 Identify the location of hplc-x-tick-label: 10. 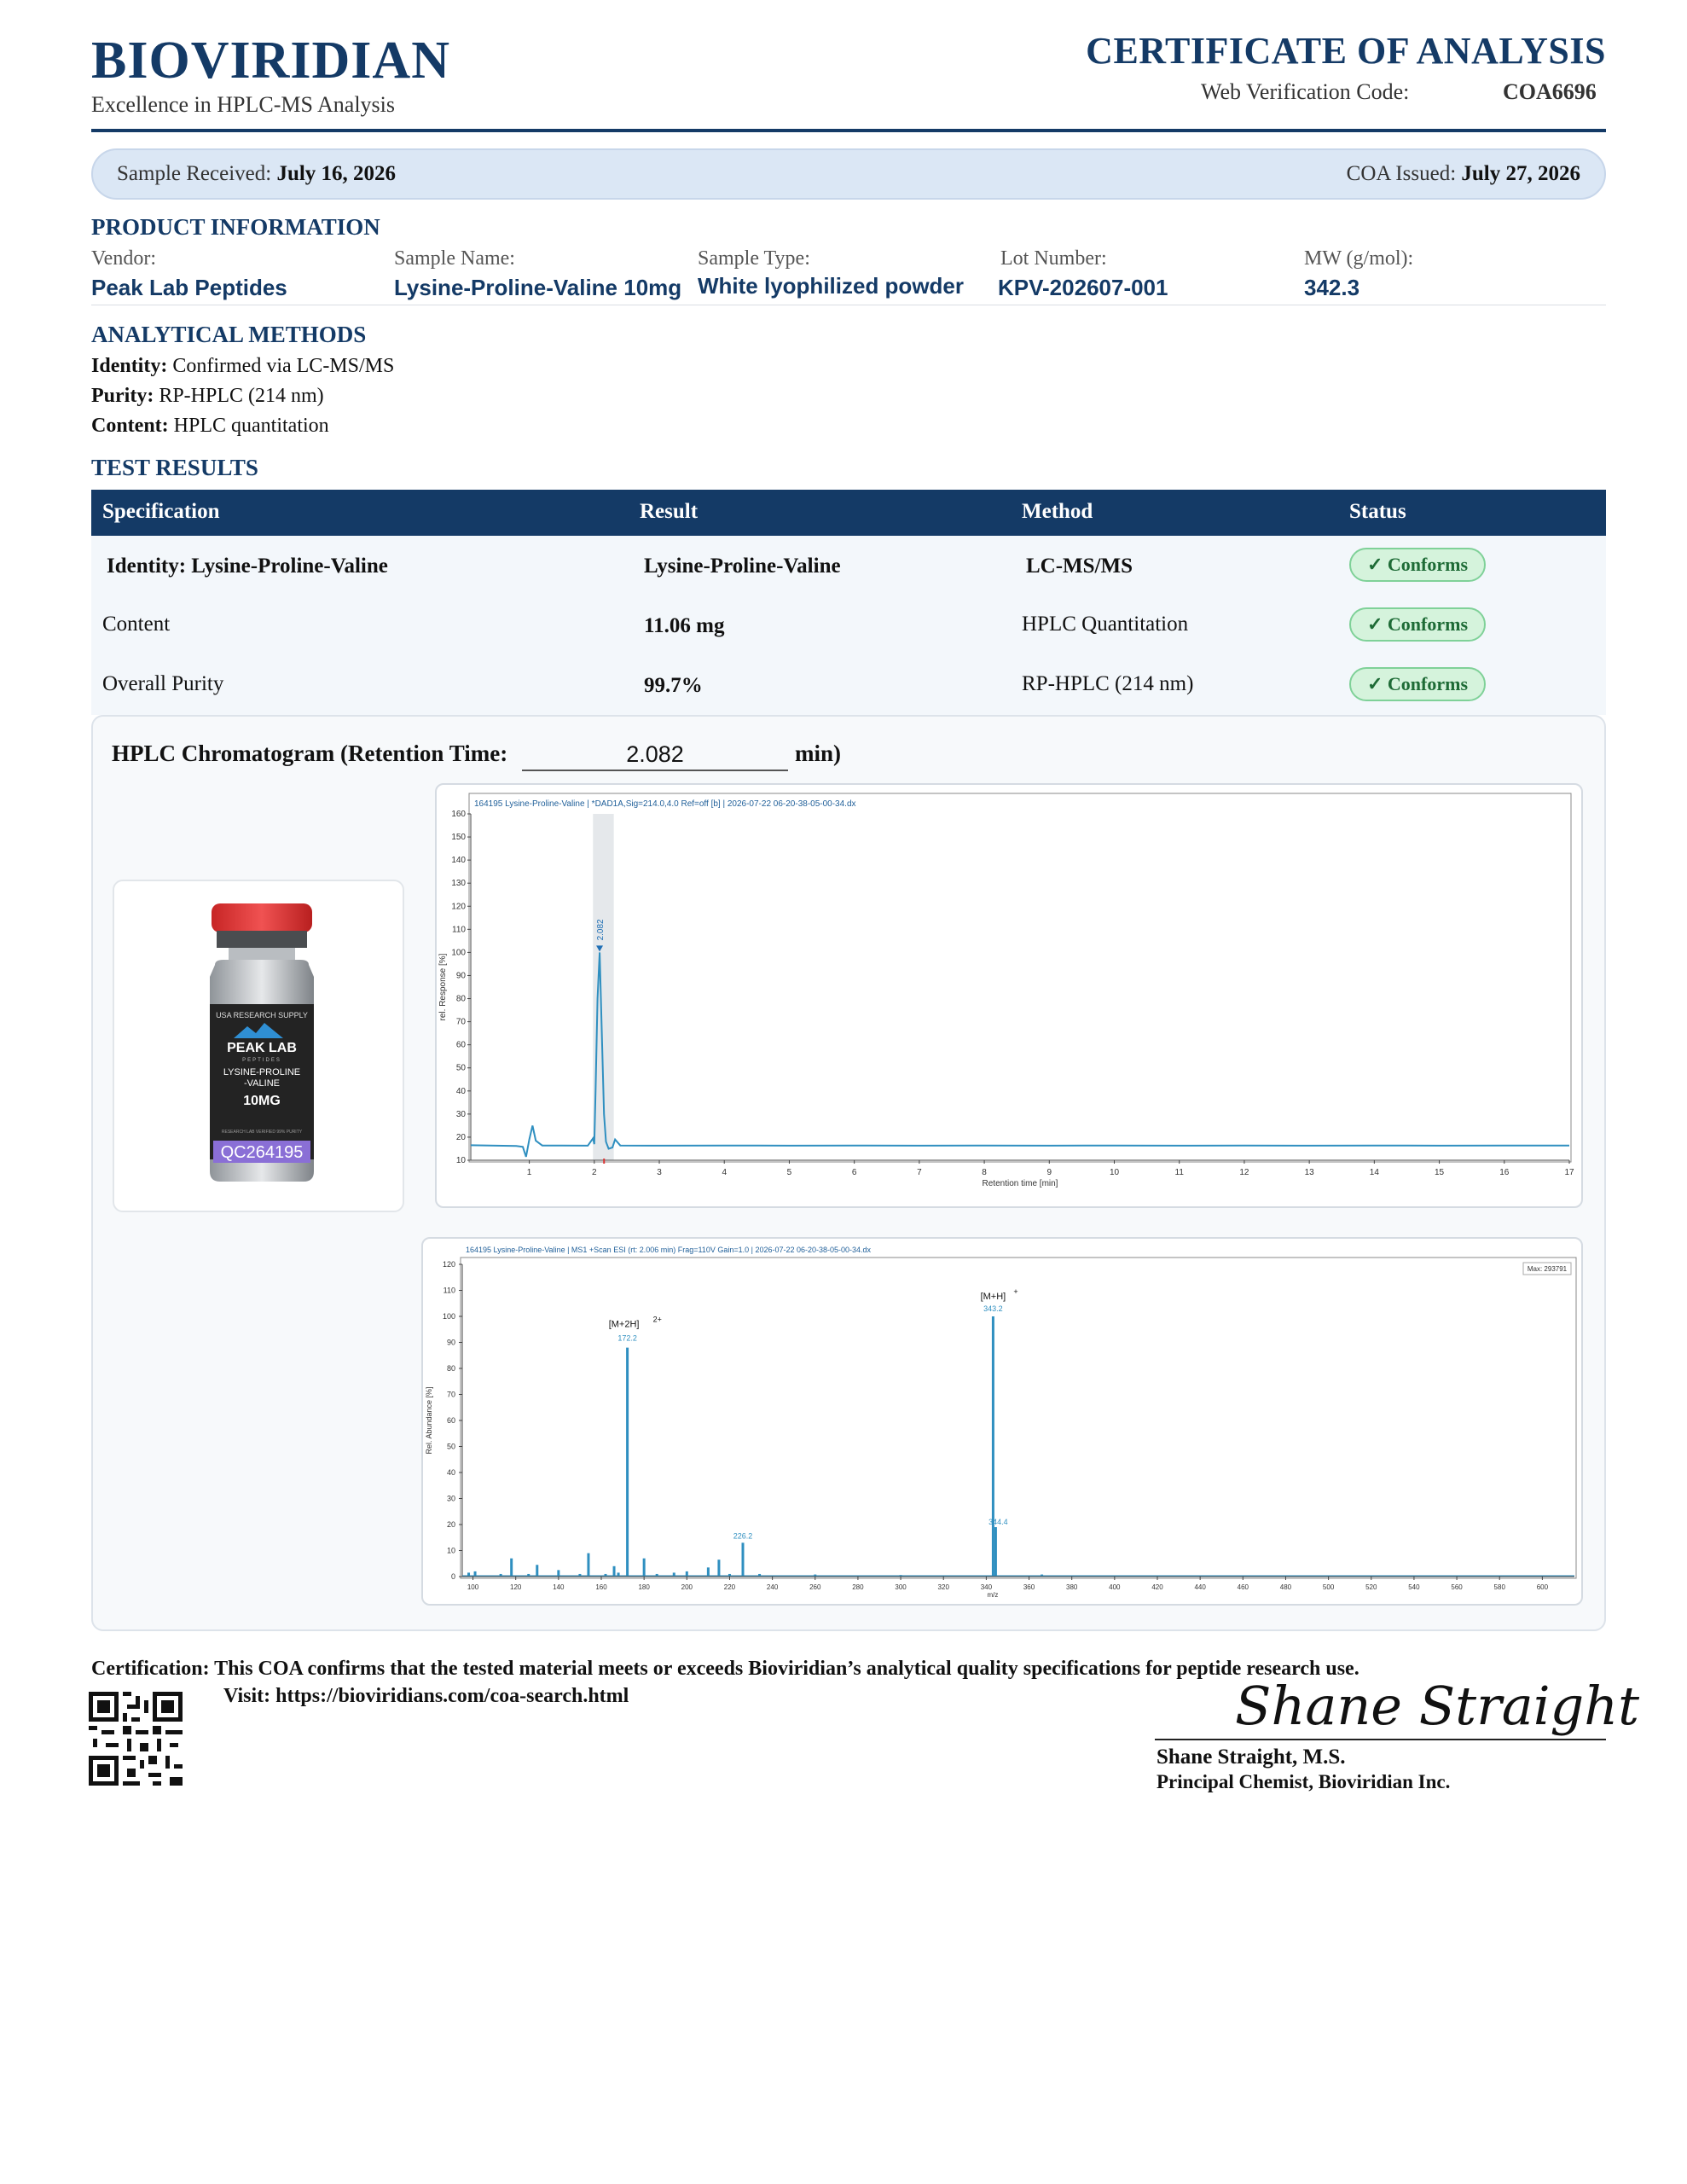
(1115, 1172).